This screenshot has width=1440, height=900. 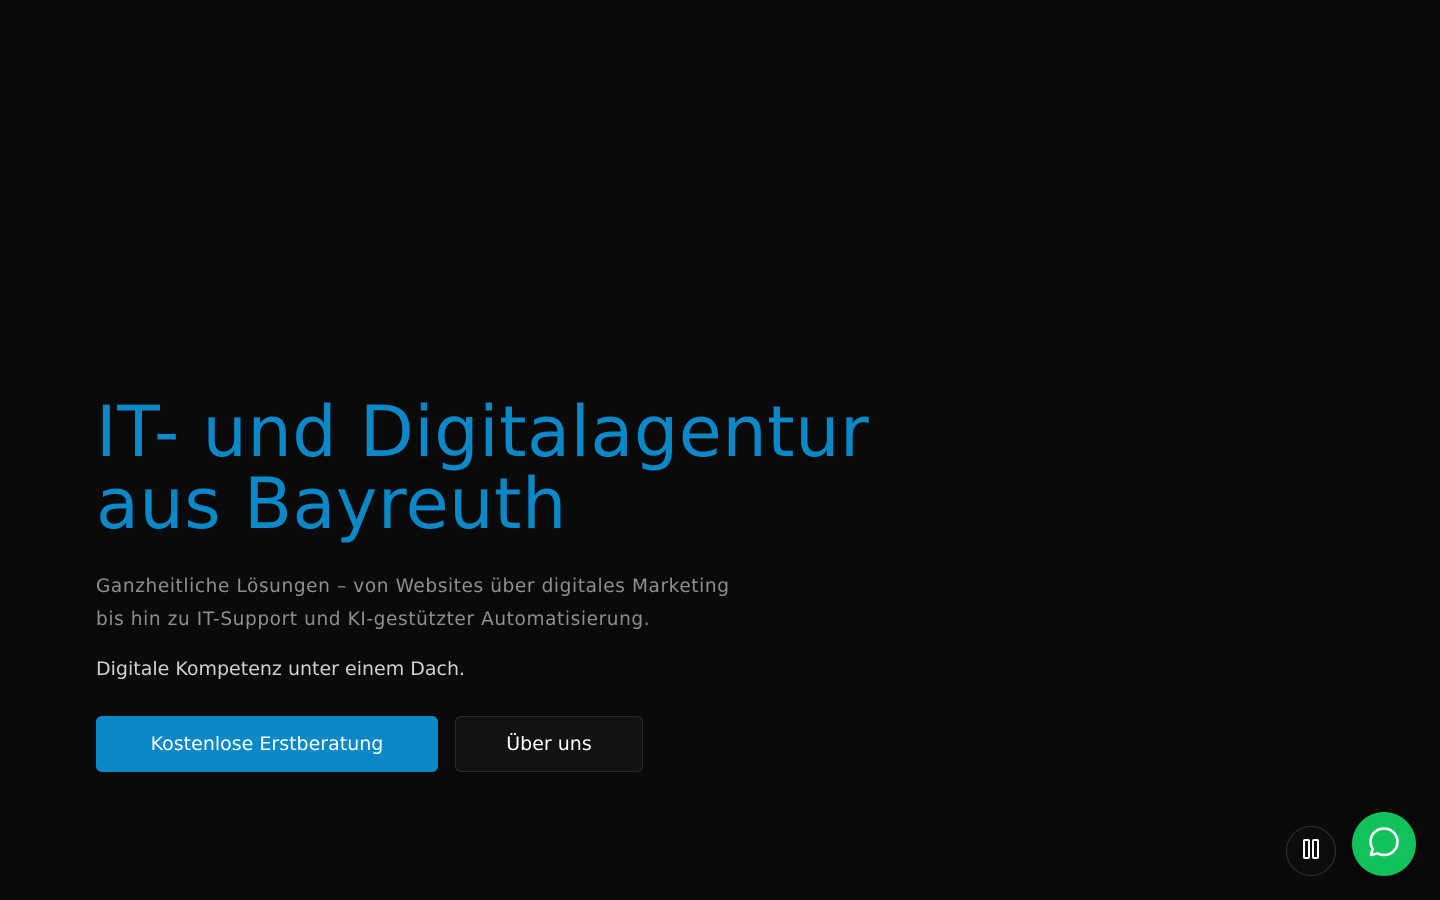 I want to click on hero-title: IT- und Digitalagentur aus Bayreuth, so click(x=546, y=468).